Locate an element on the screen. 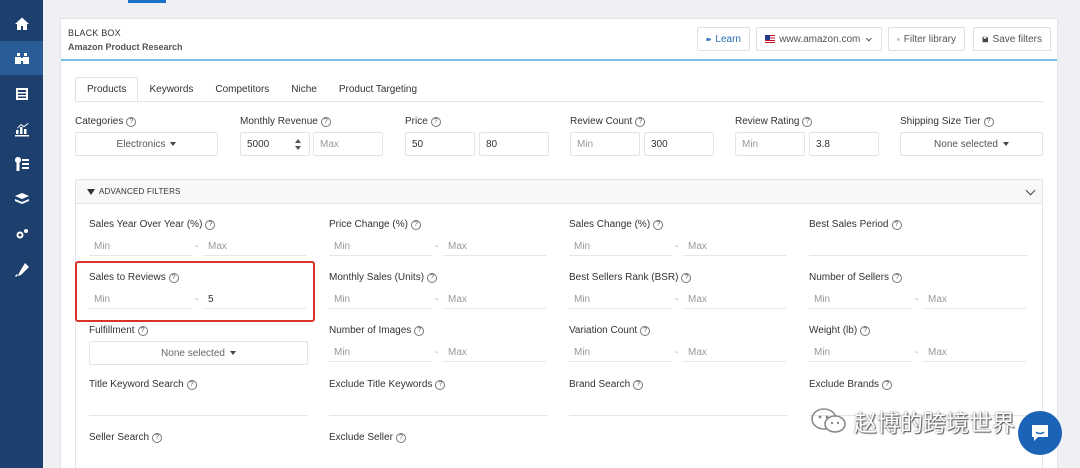 This screenshot has height=468, width=1080. learn-button: Learn is located at coordinates (723, 39).